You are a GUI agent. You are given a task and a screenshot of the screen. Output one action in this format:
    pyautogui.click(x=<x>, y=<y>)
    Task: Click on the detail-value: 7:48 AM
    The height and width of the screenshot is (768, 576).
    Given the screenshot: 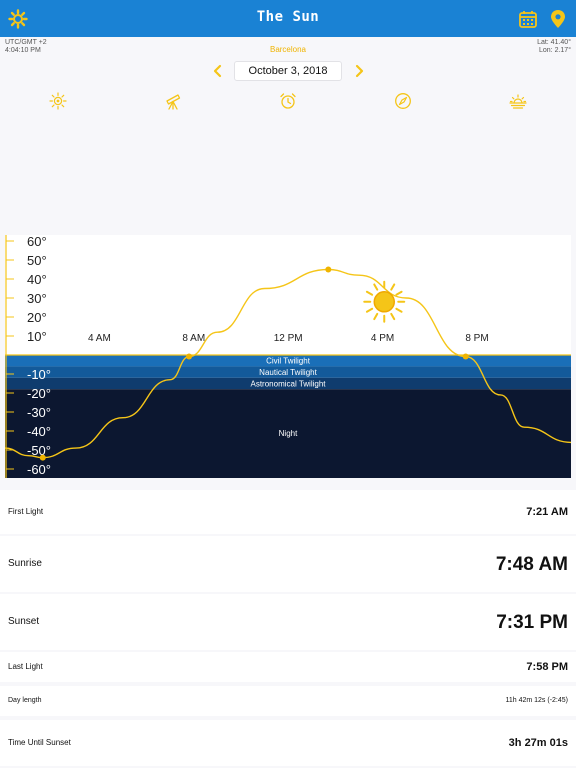 What is the action you would take?
    pyautogui.click(x=531, y=564)
    